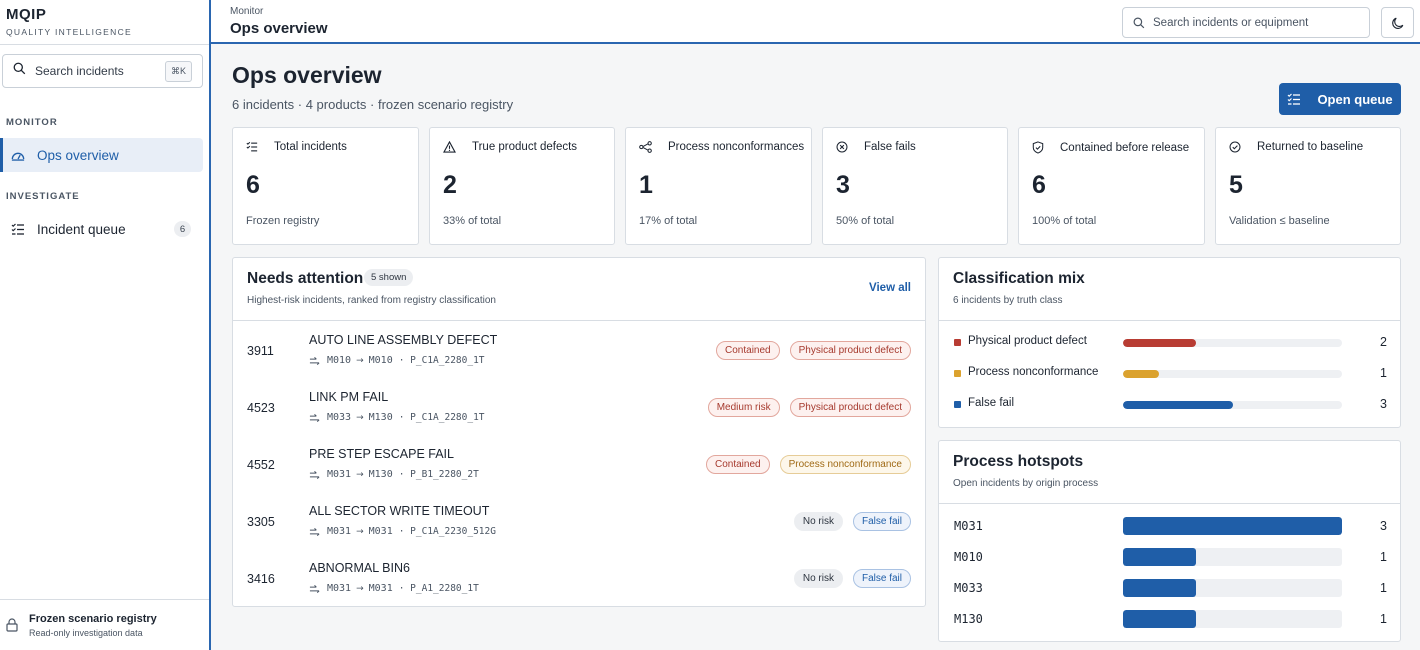  What do you see at coordinates (1383, 342) in the screenshot?
I see `mix-value: 2` at bounding box center [1383, 342].